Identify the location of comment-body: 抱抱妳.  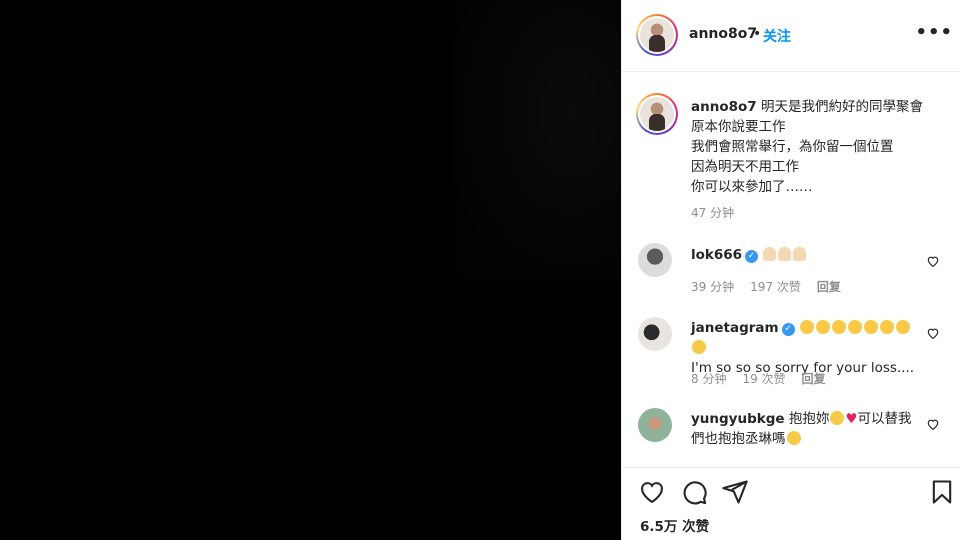
(809, 419).